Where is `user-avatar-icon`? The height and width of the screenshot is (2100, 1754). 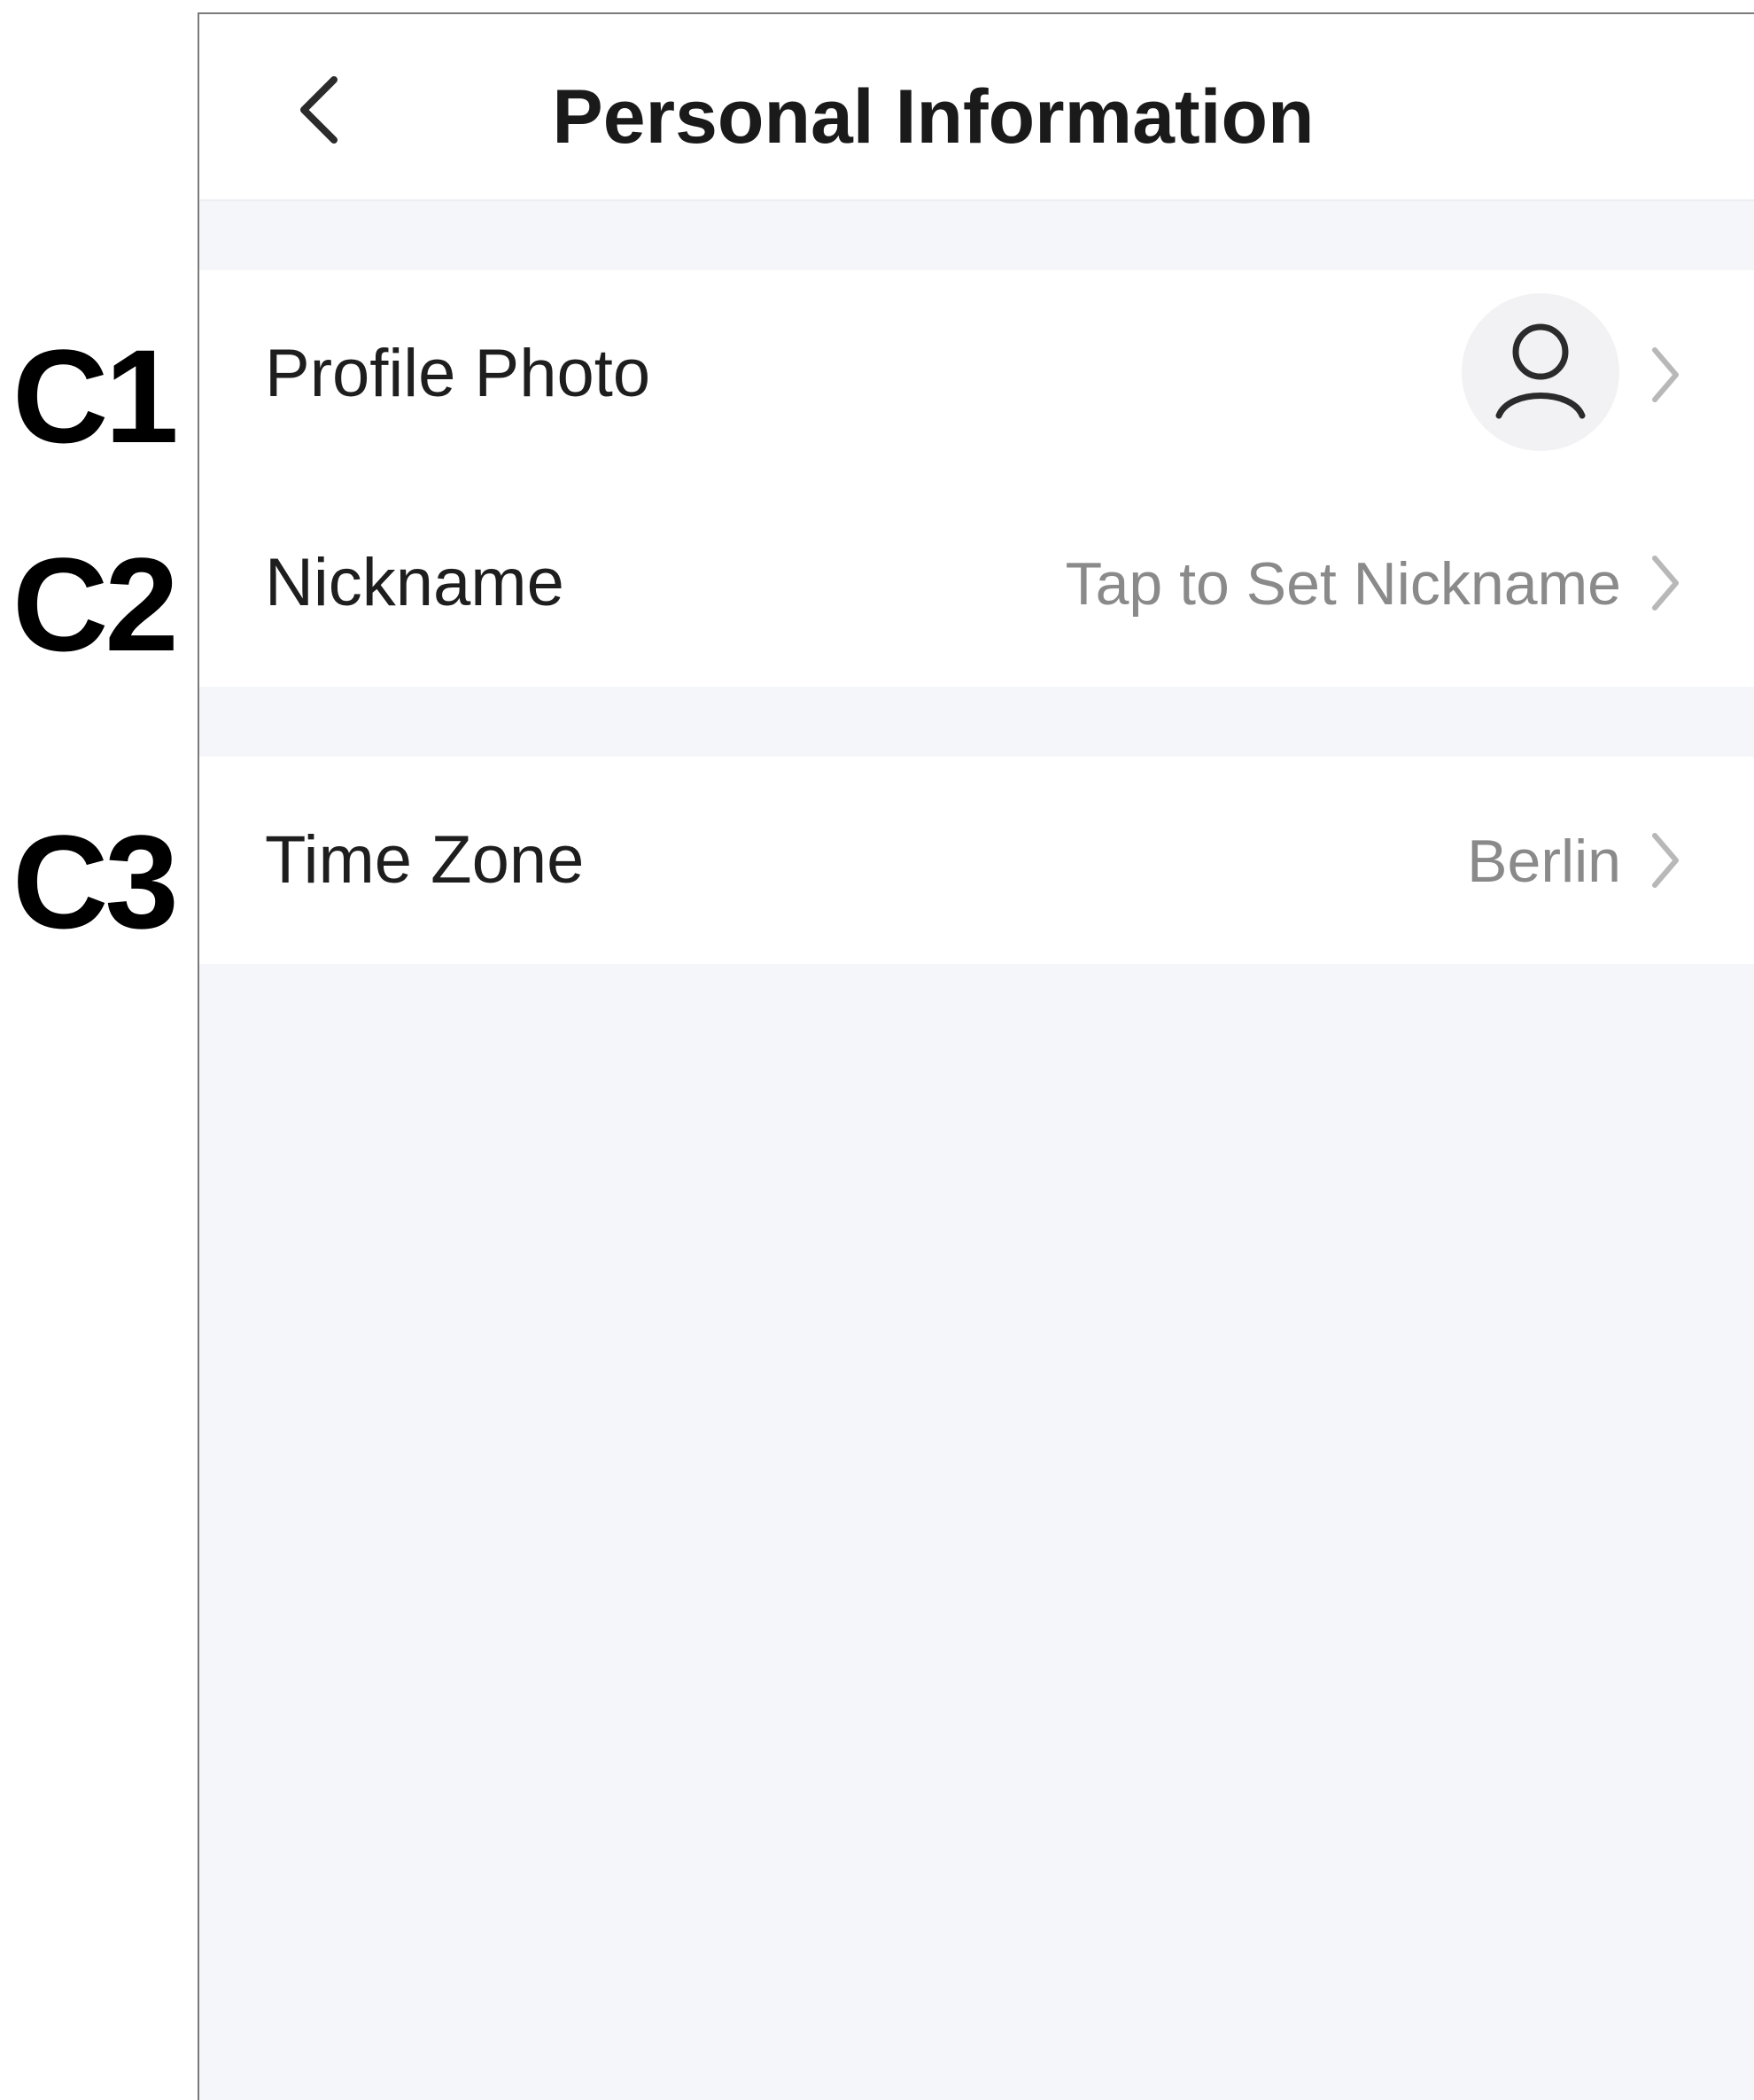 user-avatar-icon is located at coordinates (1541, 371).